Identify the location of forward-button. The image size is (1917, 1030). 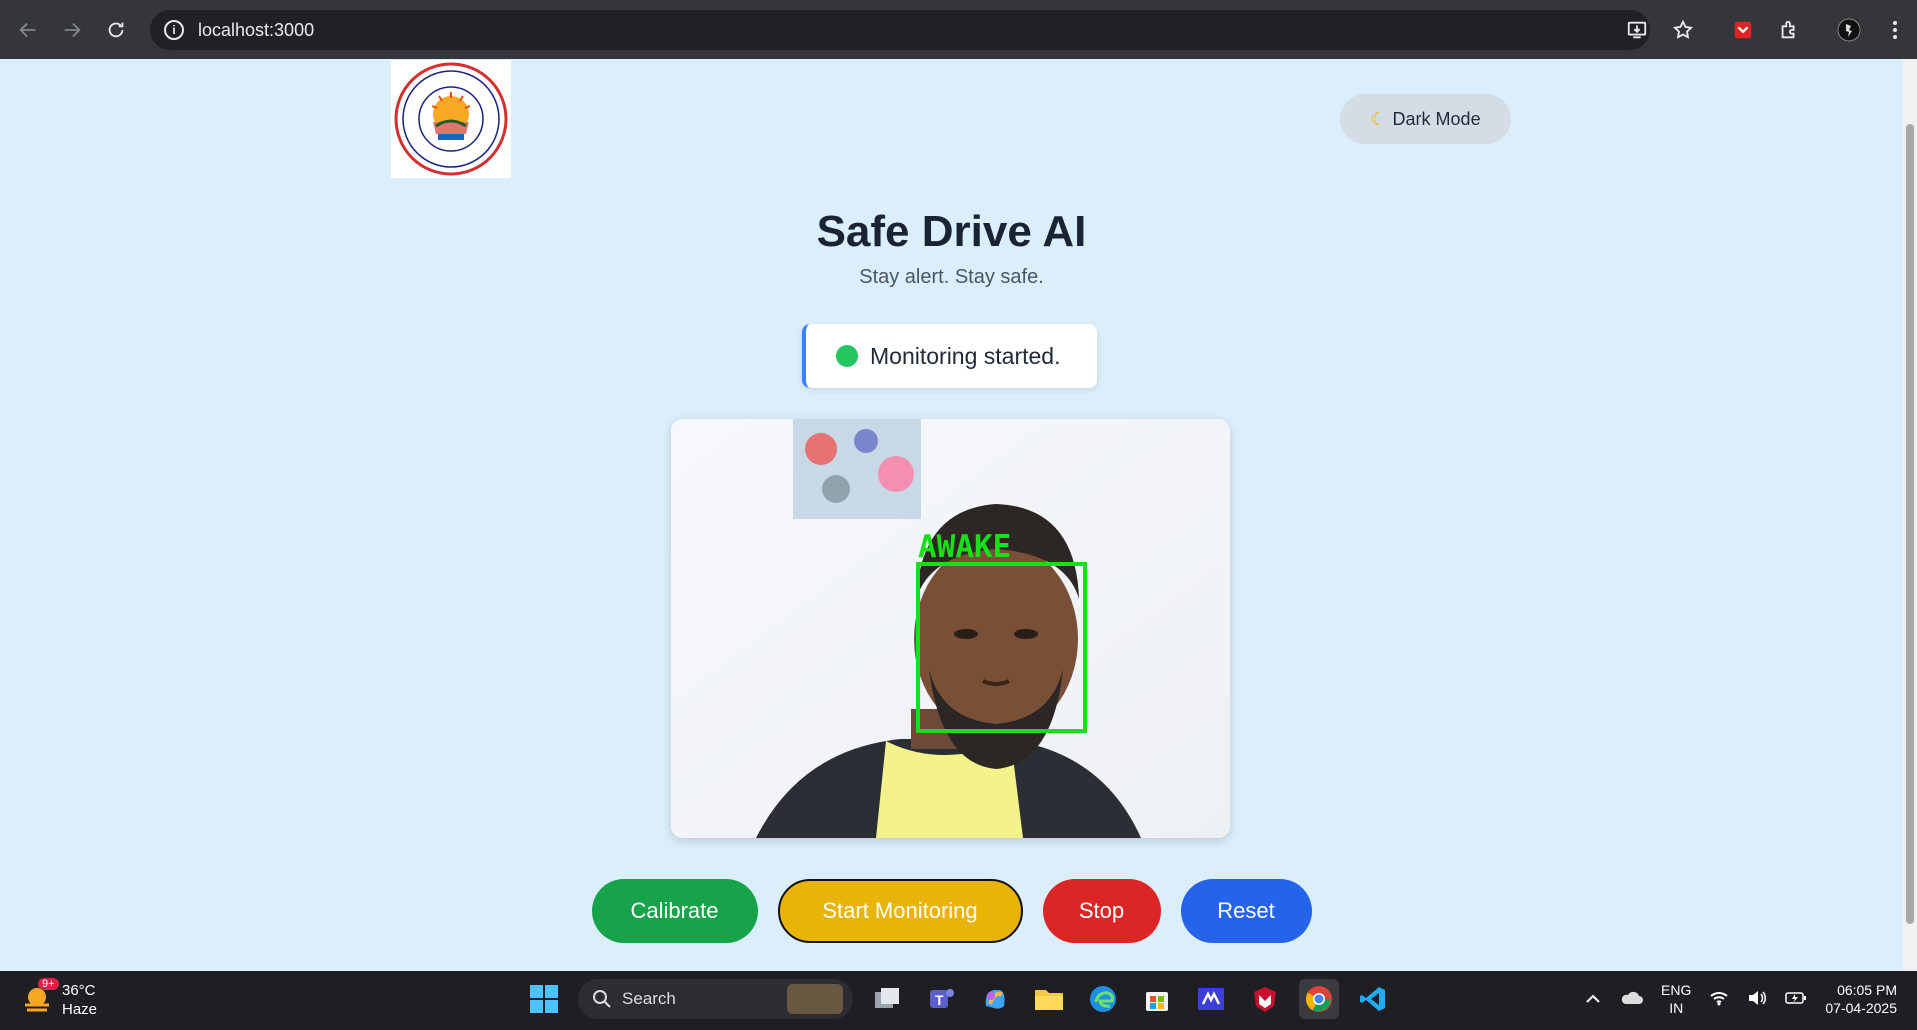
(72, 30).